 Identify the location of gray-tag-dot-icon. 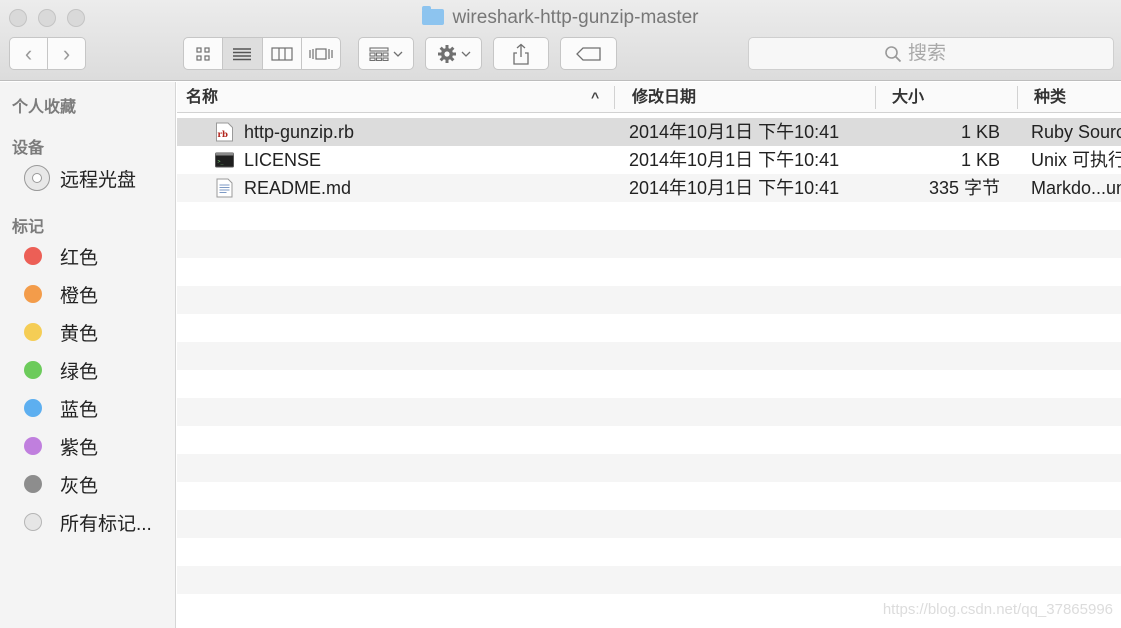
(33, 484).